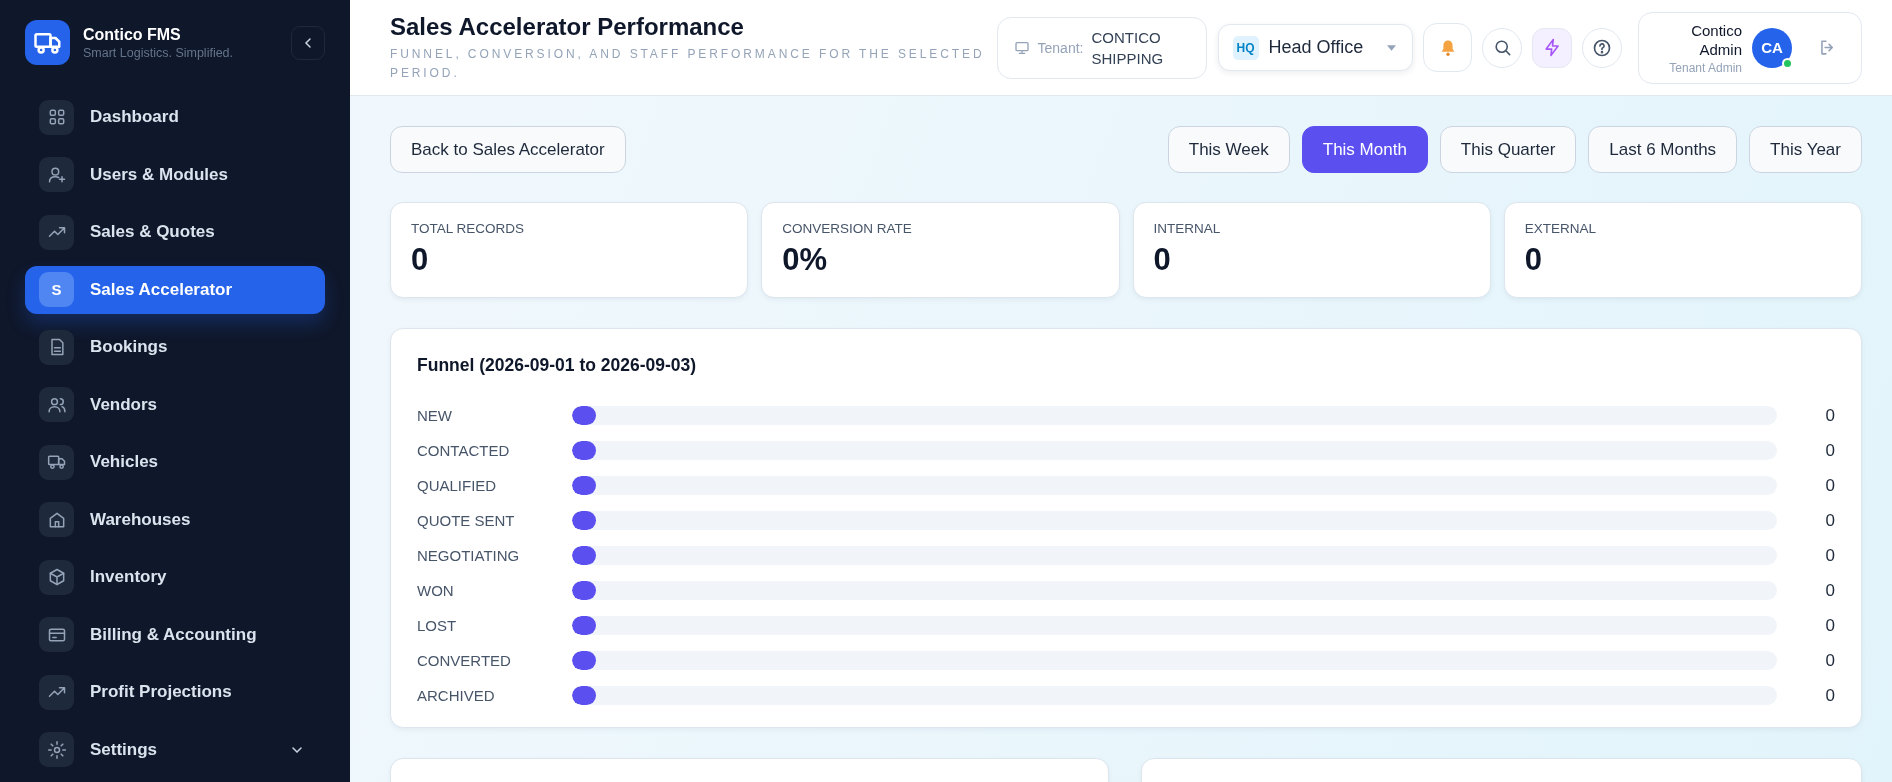 Image resolution: width=1892 pixels, height=782 pixels. Describe the element at coordinates (435, 415) in the screenshot. I see `stage-label: NEW` at that location.